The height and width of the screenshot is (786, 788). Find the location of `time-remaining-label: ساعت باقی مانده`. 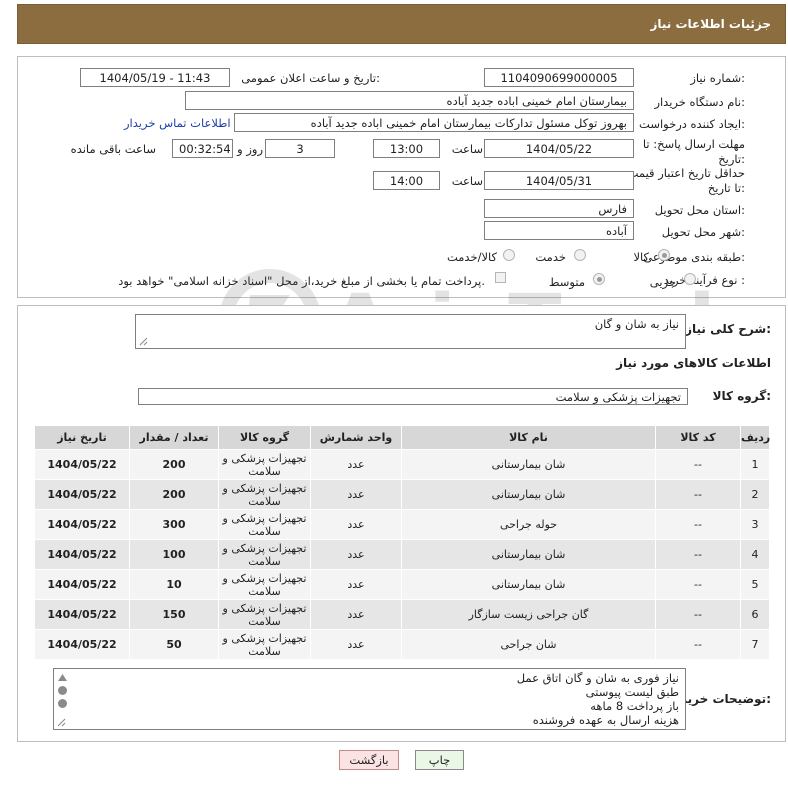

time-remaining-label: ساعت باقی مانده is located at coordinates (113, 149).